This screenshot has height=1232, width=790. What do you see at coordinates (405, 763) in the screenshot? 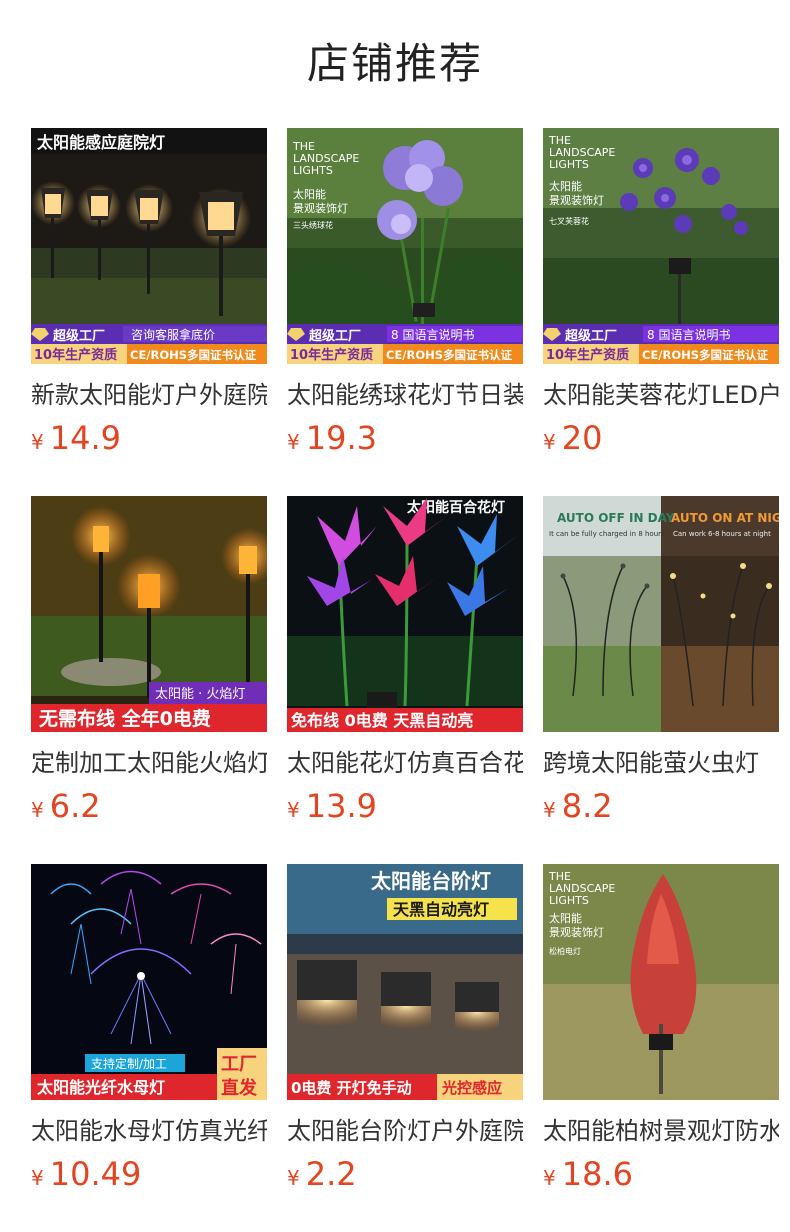
I see `product-name: 太阳能花灯仿真百合花灯` at bounding box center [405, 763].